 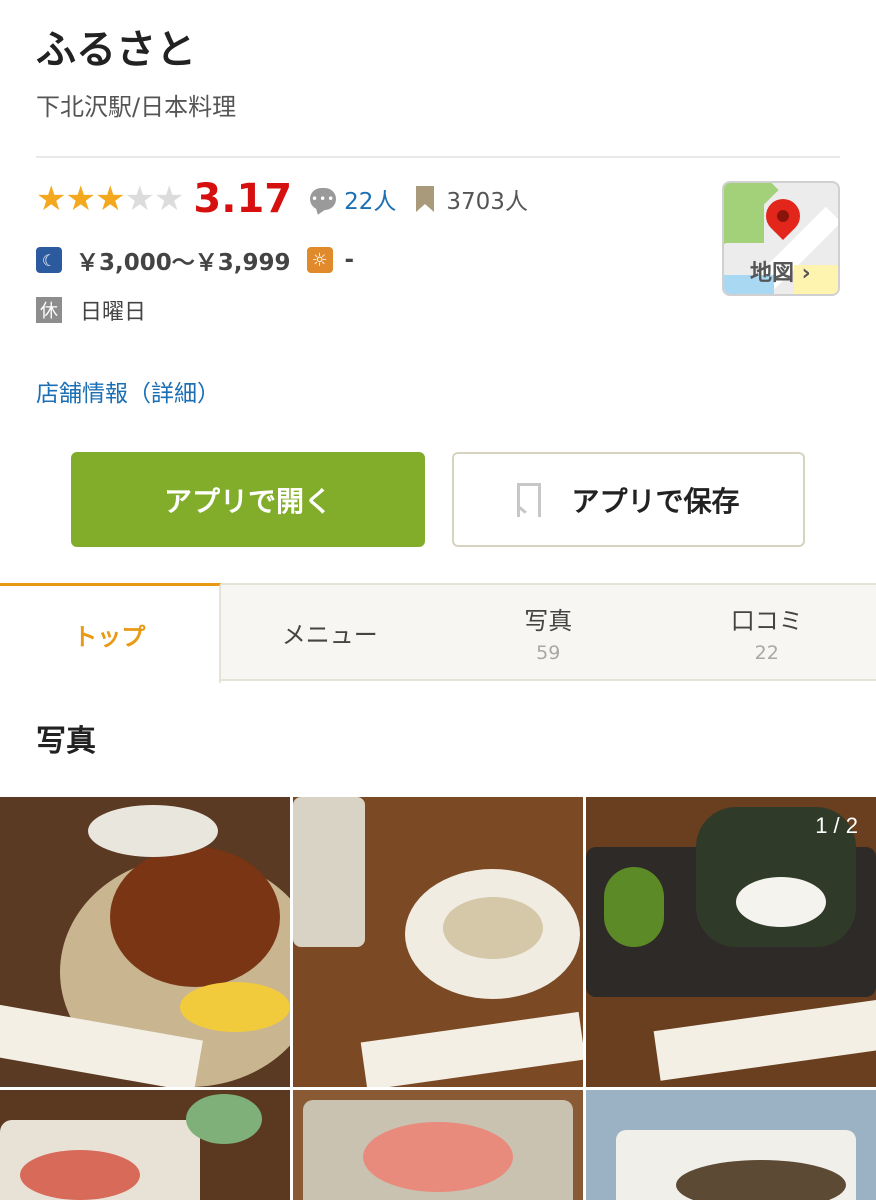 I want to click on tab-label: メニュー, so click(x=329, y=634).